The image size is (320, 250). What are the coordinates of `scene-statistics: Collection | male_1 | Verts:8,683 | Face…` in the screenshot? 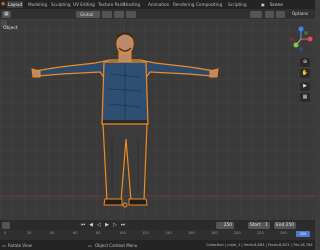 It's located at (259, 244).